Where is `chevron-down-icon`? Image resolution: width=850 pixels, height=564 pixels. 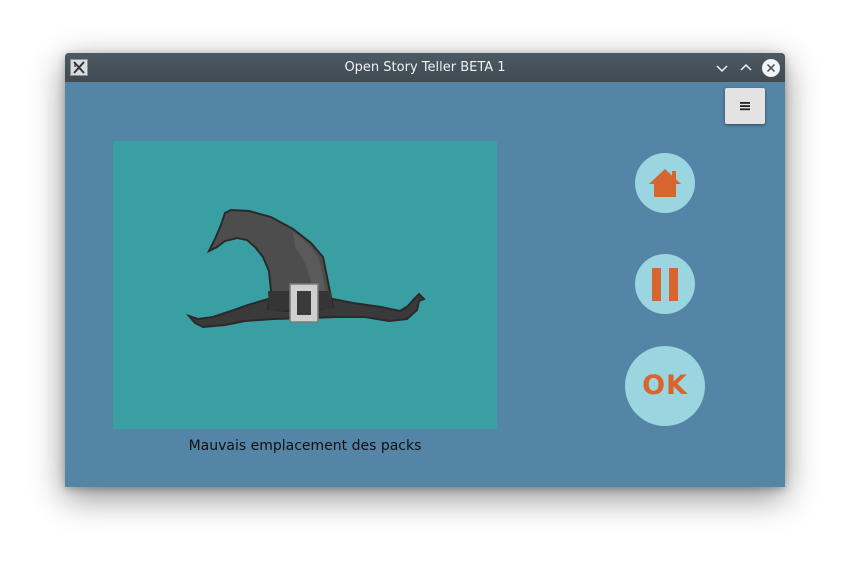 chevron-down-icon is located at coordinates (722, 69).